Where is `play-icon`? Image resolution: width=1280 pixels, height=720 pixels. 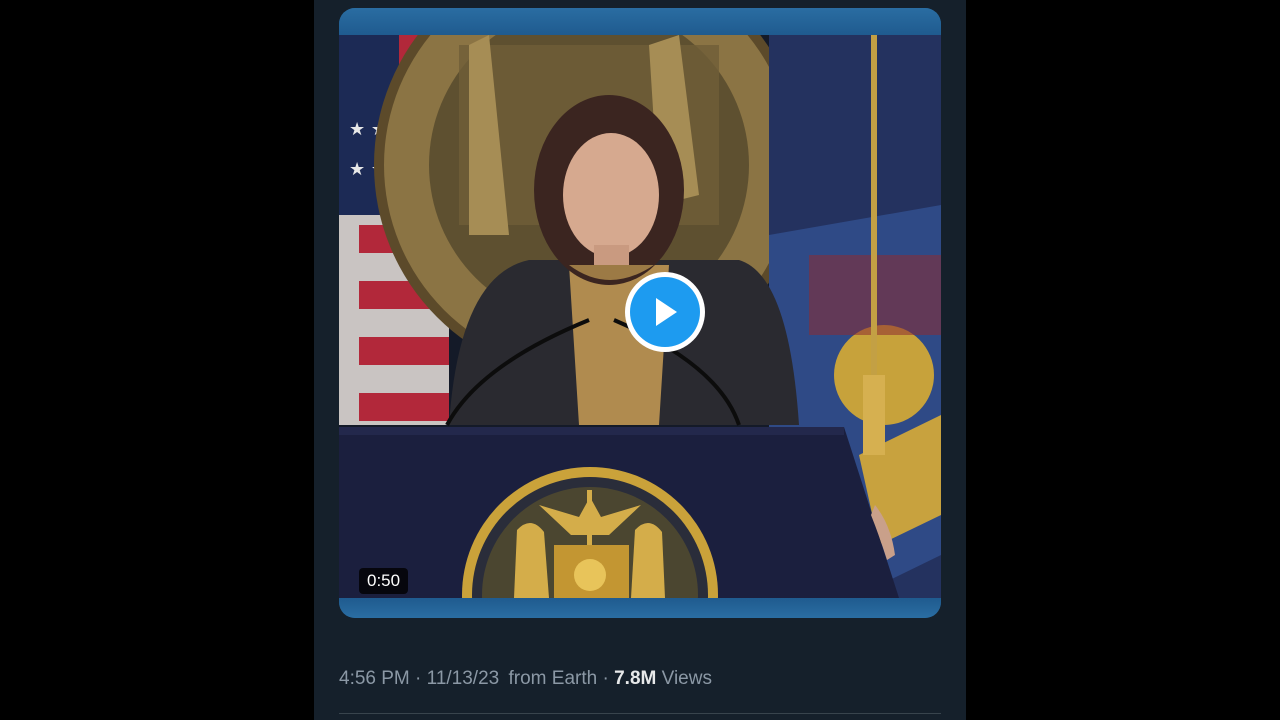 play-icon is located at coordinates (666, 312).